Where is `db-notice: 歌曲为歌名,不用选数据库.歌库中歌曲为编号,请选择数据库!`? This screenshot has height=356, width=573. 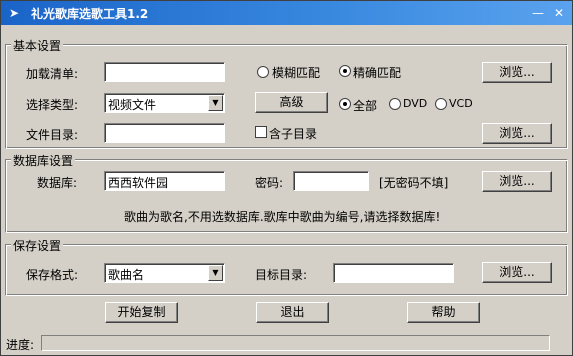
db-notice: 歌曲为歌名,不用选数据库.歌库中歌曲为编号,请选择数据库! is located at coordinates (282, 217).